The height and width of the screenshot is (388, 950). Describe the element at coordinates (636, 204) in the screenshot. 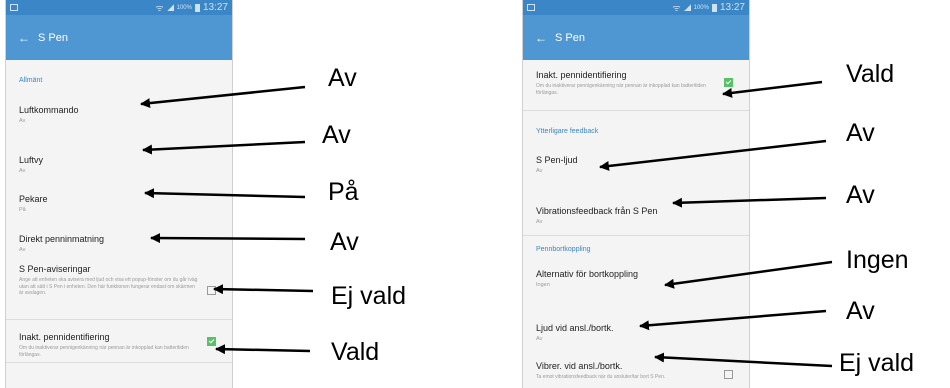

I see `setting-vibration-feedback: Vibrationsfeedback från S Pen Av` at that location.